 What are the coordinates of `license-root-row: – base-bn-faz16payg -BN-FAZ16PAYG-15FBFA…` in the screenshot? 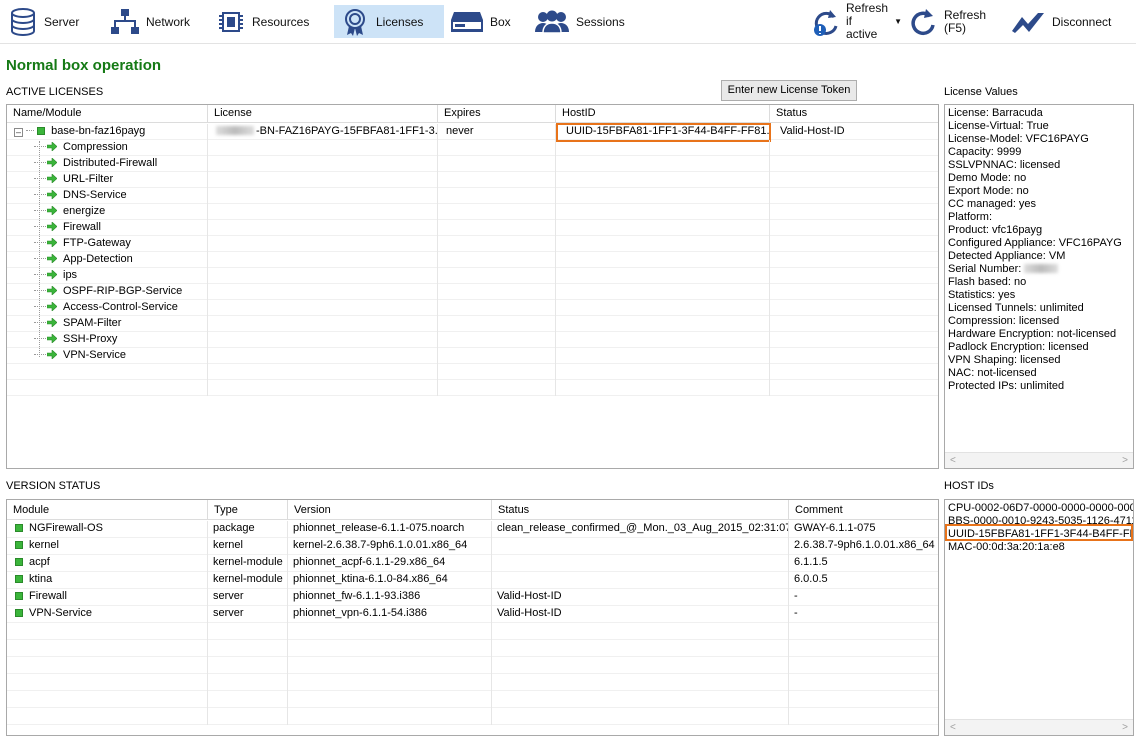 It's located at (472, 132).